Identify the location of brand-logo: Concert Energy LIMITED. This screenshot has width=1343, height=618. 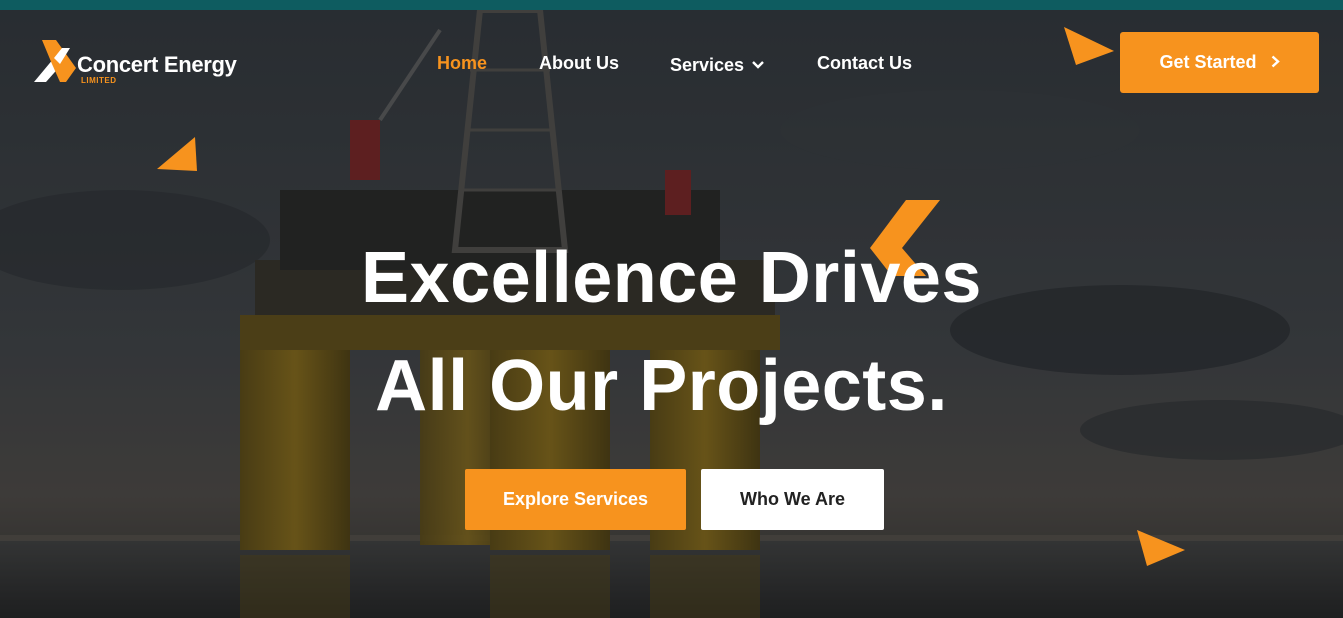
(142, 68).